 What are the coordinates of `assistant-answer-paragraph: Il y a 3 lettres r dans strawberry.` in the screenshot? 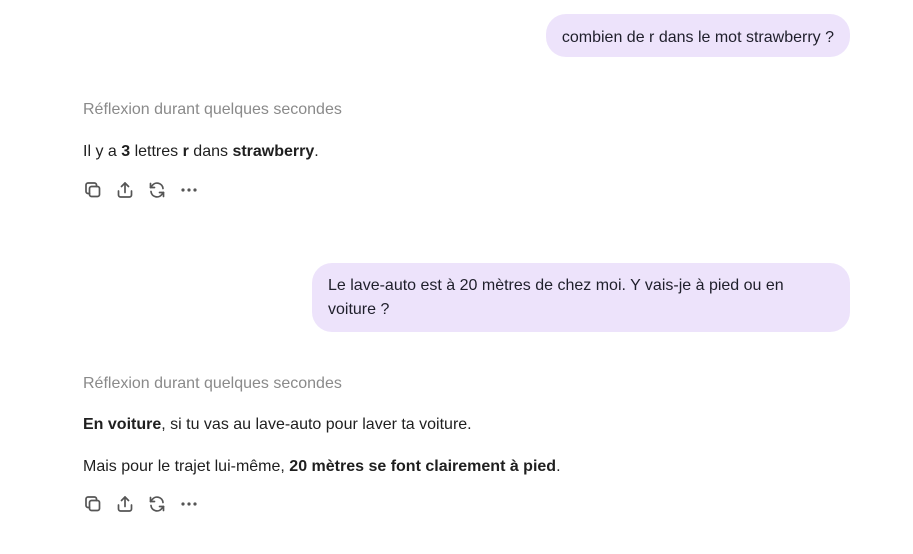 It's located at (201, 152).